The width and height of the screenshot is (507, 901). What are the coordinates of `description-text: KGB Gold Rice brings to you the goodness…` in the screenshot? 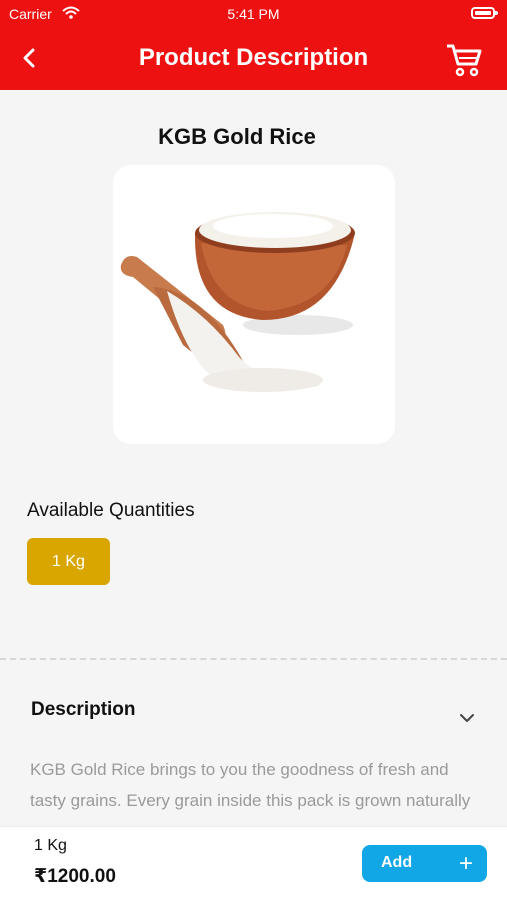 It's located at (250, 785).